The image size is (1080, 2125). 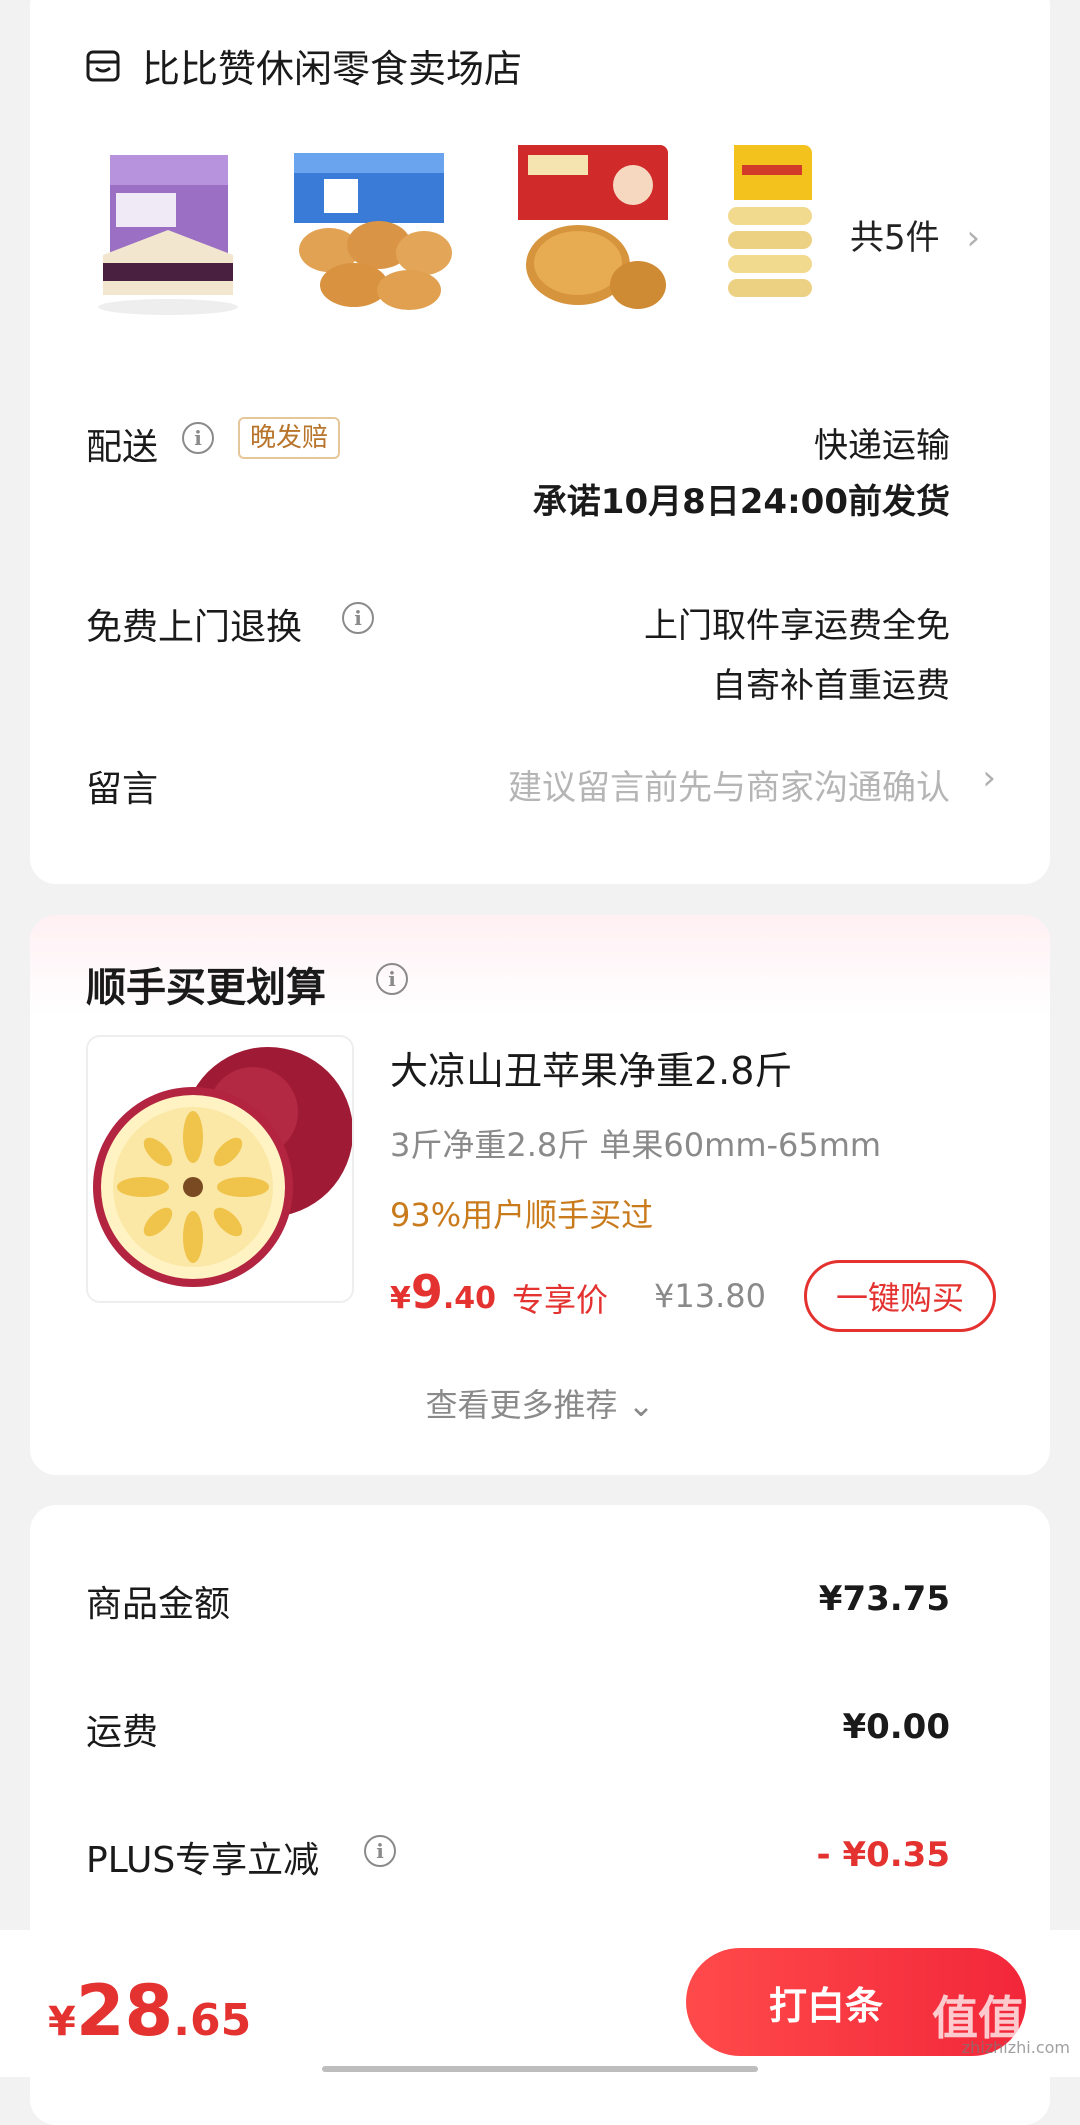 What do you see at coordinates (741, 502) in the screenshot?
I see `delivery-promise: 承诺10月8日24:00前发货` at bounding box center [741, 502].